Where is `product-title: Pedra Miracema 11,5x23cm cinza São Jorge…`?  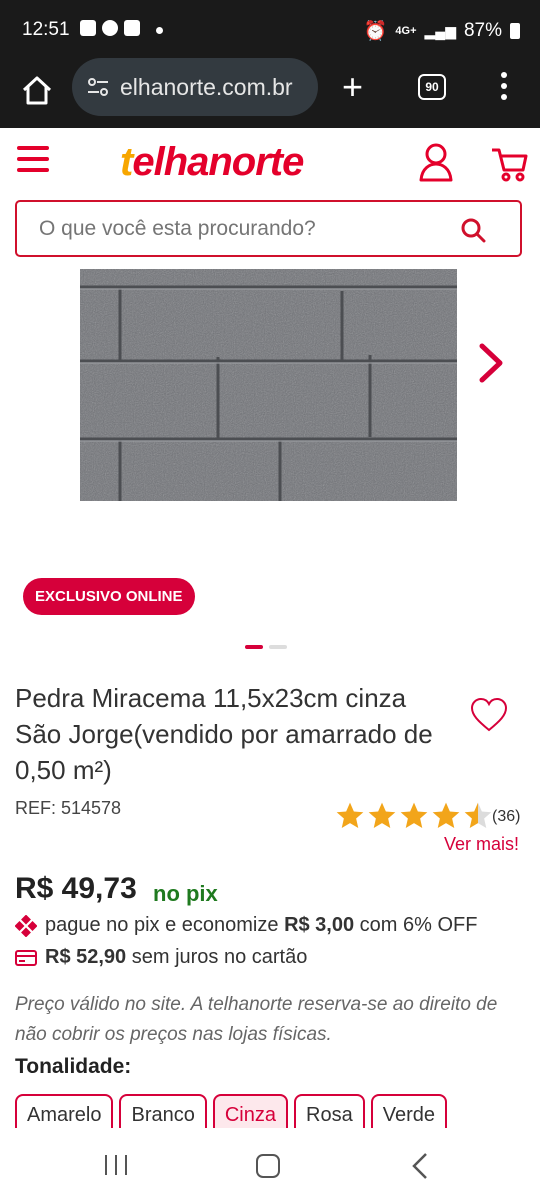
product-title: Pedra Miracema 11,5x23cm cinza São Jorge… is located at coordinates (224, 734).